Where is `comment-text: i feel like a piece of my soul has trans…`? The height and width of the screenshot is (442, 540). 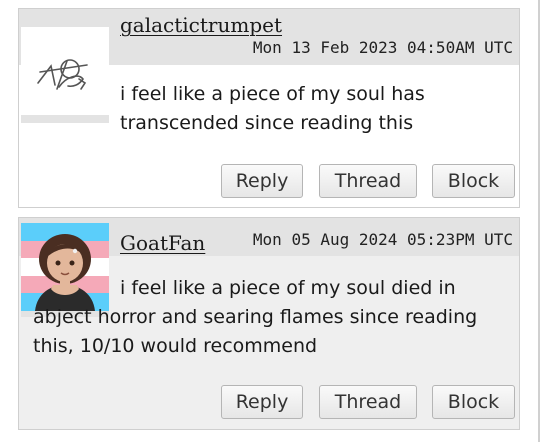 comment-text: i feel like a piece of my soul has trans… is located at coordinates (272, 108).